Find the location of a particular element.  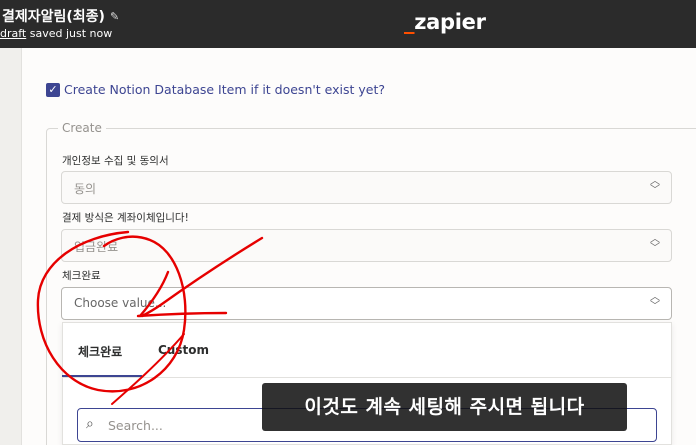

check-icon: ✓ is located at coordinates (53, 89).